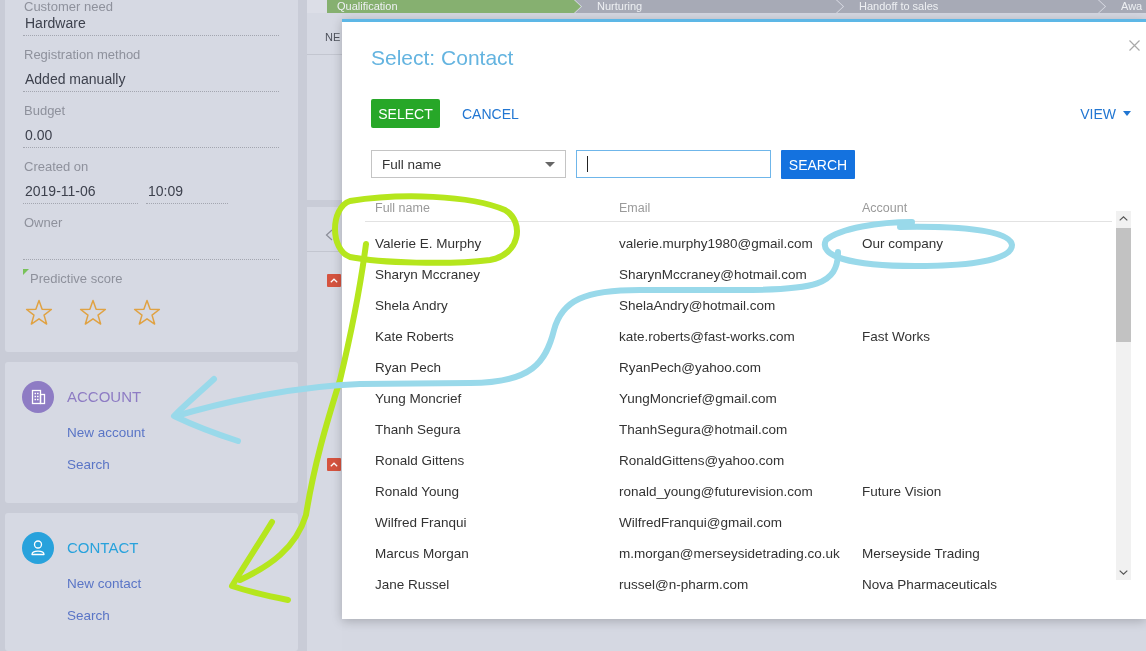 This screenshot has width=1146, height=651. Describe the element at coordinates (329, 235) in the screenshot. I see `chevron-left-icon` at that location.